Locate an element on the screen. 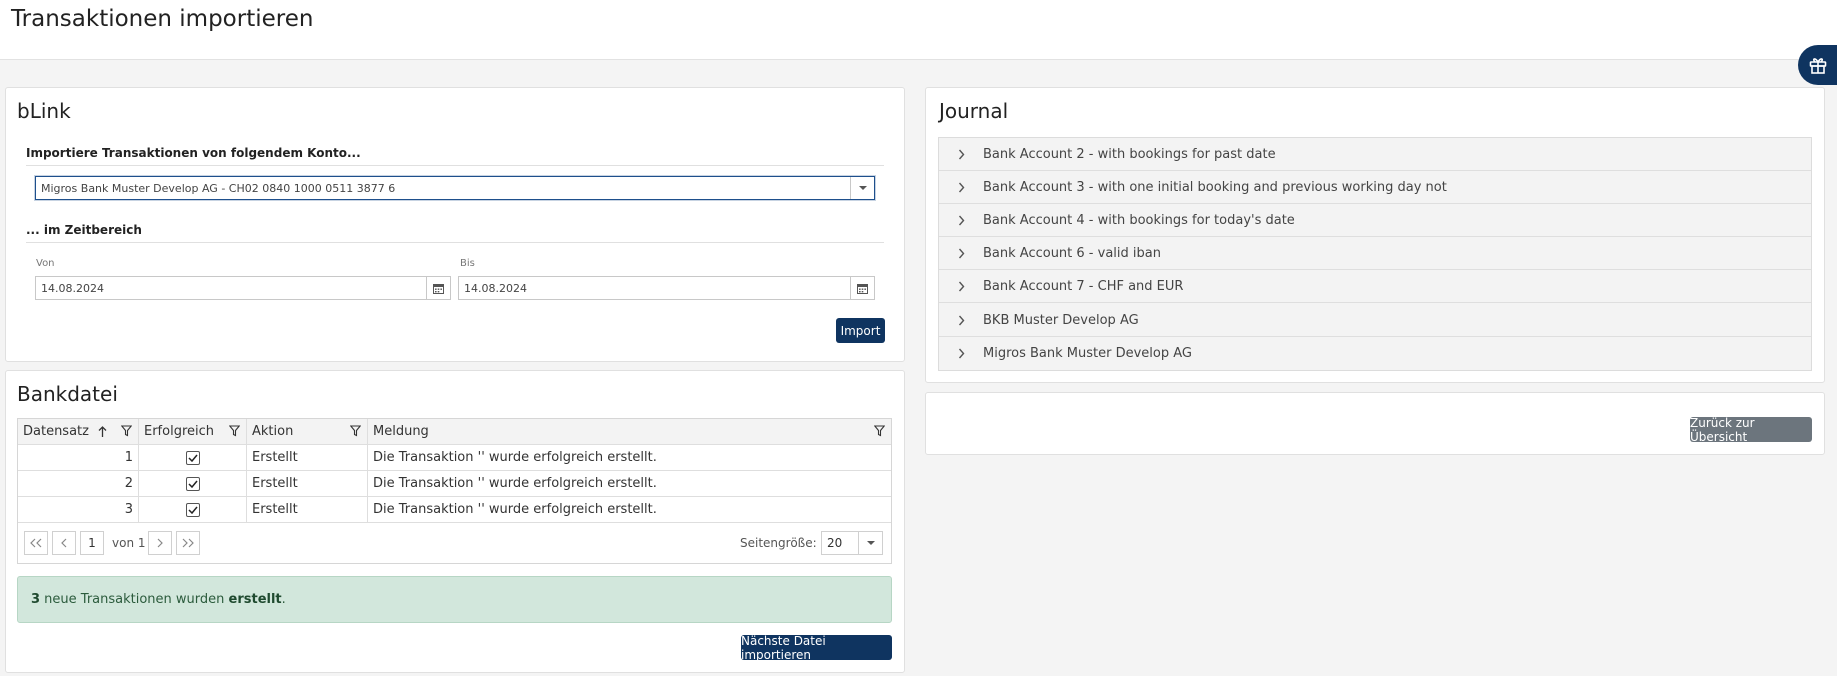 This screenshot has height=676, width=1837. column-header-meldung: Meldung is located at coordinates (629, 431).